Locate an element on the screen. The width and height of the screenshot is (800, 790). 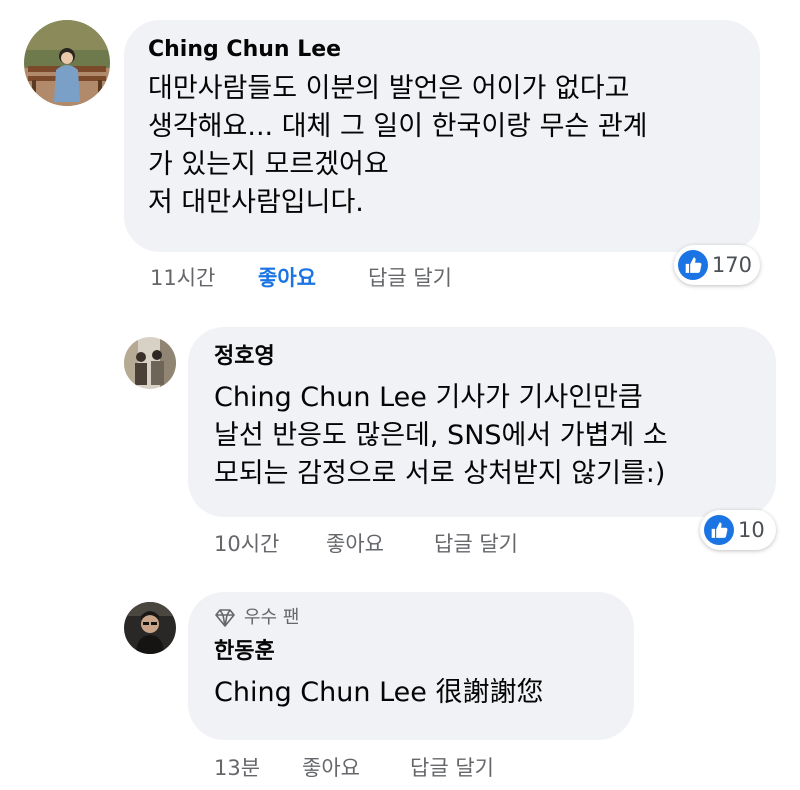
comment-text: Ching Chun Lee 很謝謝您 is located at coordinates (412, 693).